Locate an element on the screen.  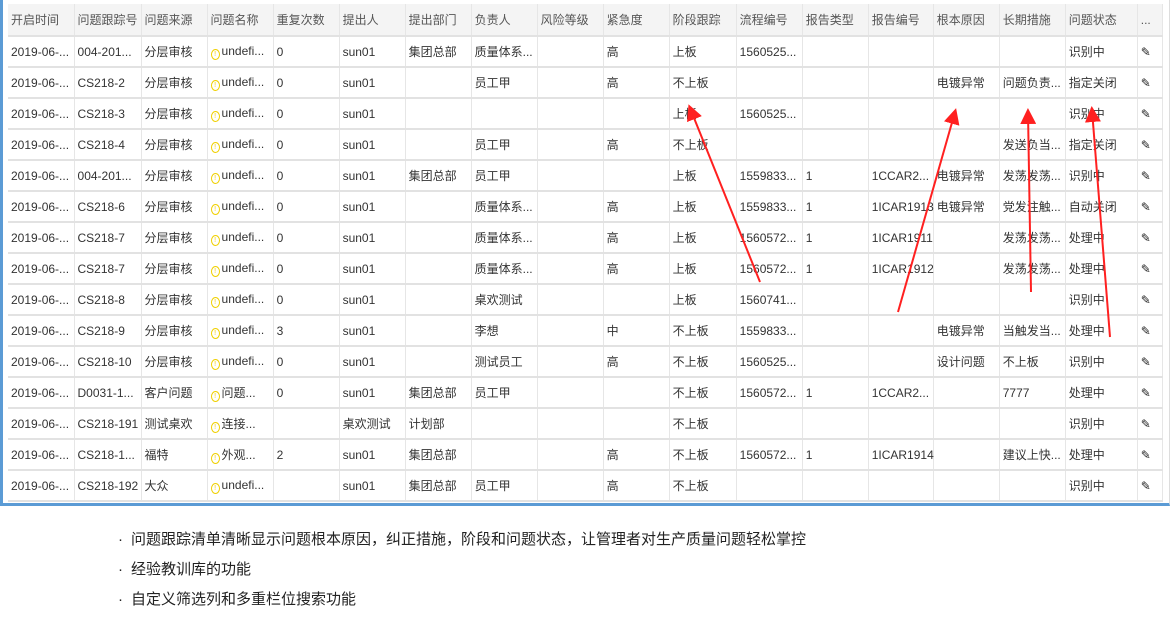
column-header: 根本原因 is located at coordinates (966, 20).